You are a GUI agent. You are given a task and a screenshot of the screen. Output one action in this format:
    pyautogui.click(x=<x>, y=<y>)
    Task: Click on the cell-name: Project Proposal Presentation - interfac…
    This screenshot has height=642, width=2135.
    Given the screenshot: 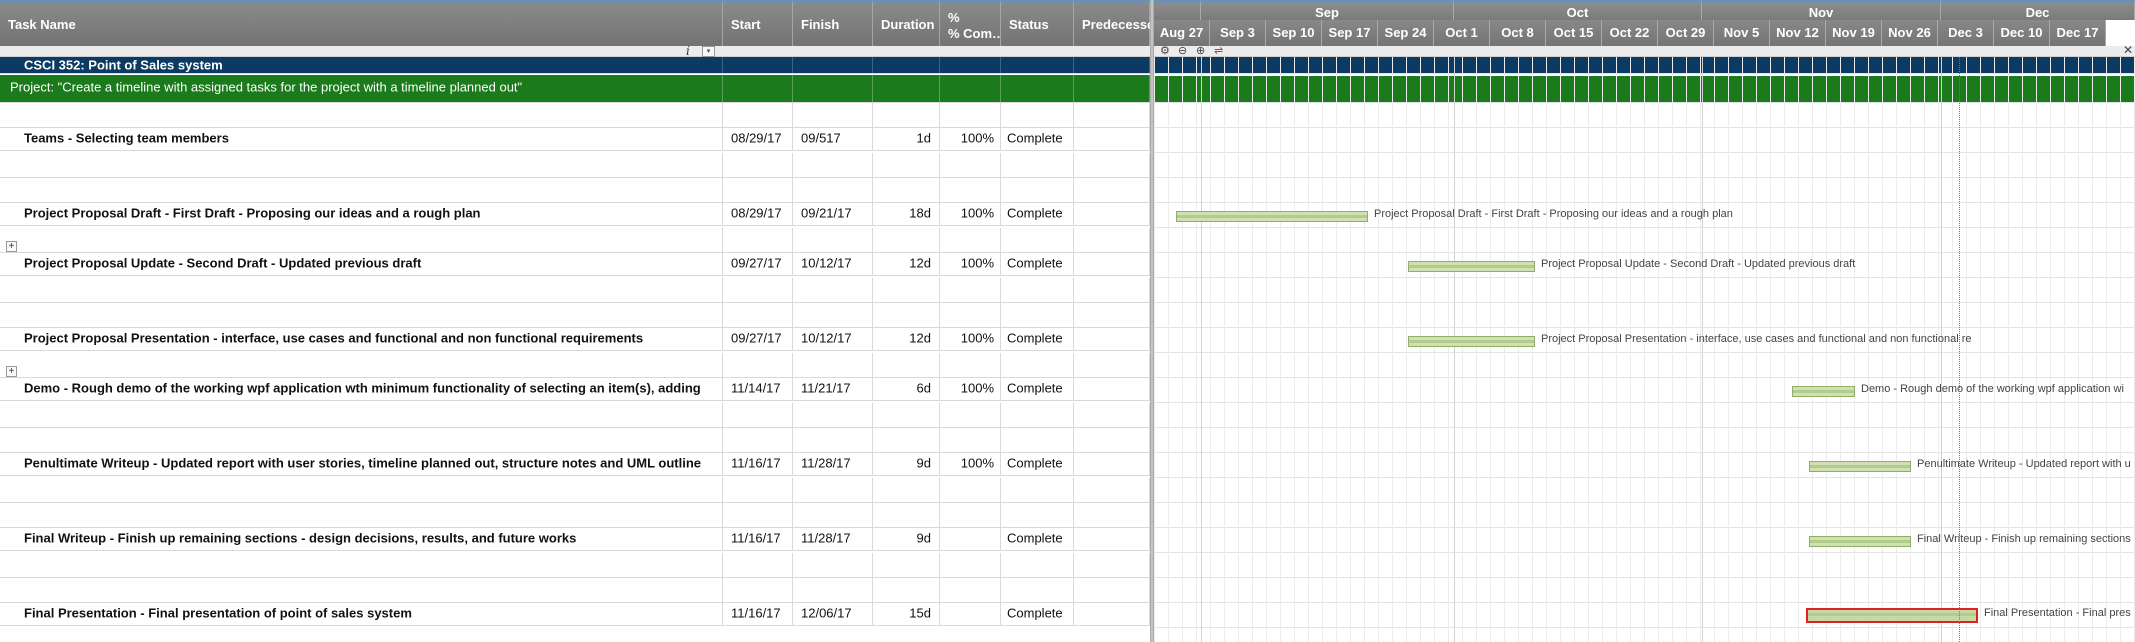 What is the action you would take?
    pyautogui.click(x=361, y=338)
    